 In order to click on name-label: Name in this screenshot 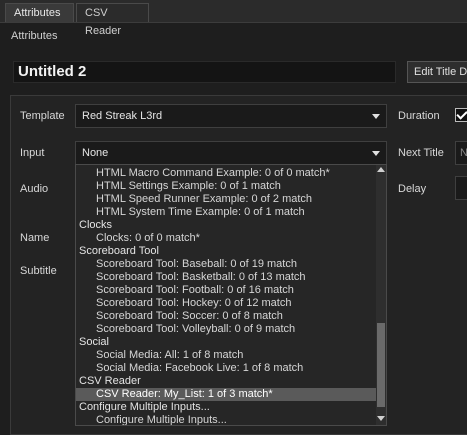, I will do `click(35, 238)`.